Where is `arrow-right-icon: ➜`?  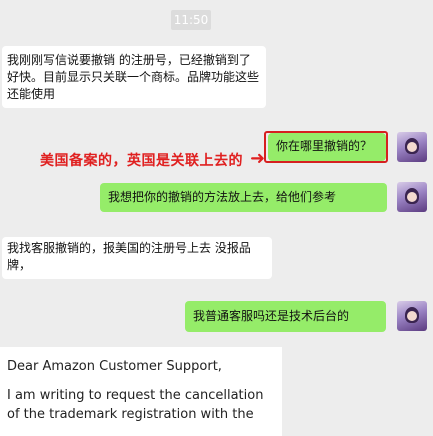
arrow-right-icon: ➜ is located at coordinates (258, 158).